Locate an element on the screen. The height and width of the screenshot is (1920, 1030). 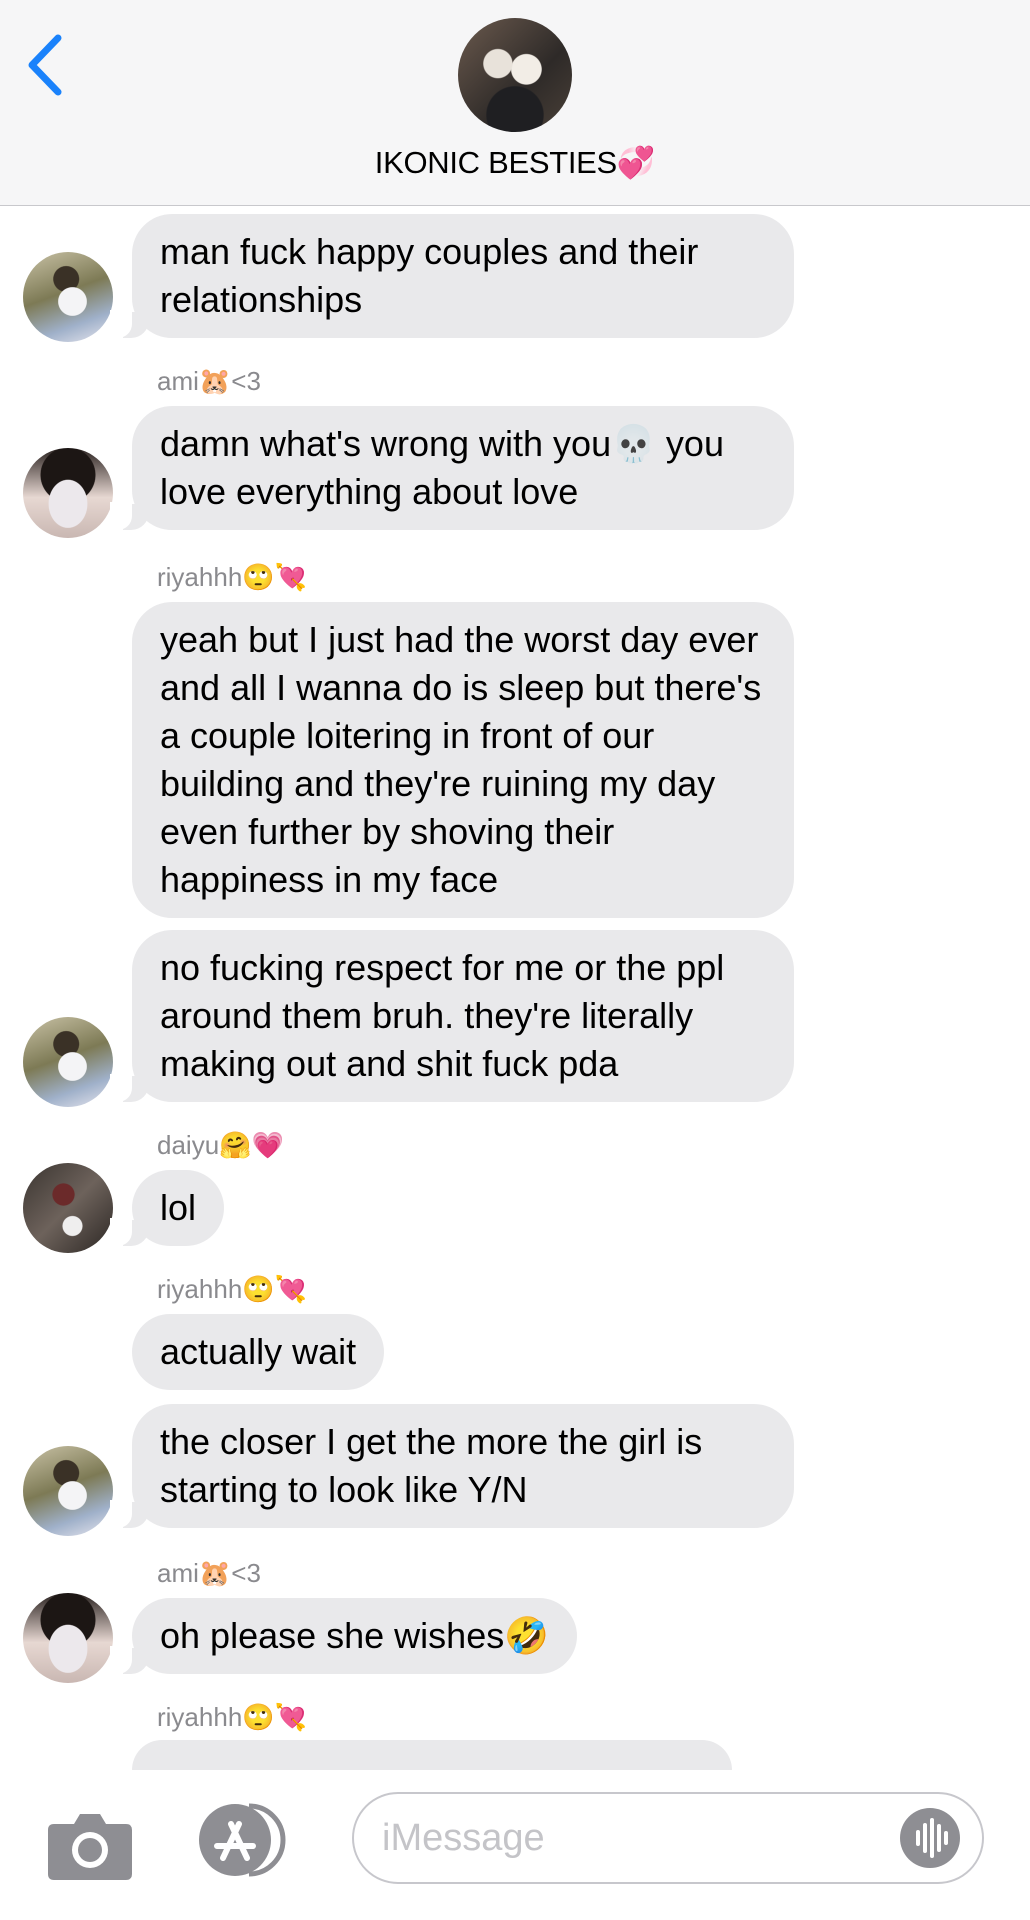
voice-message-button is located at coordinates (930, 1838).